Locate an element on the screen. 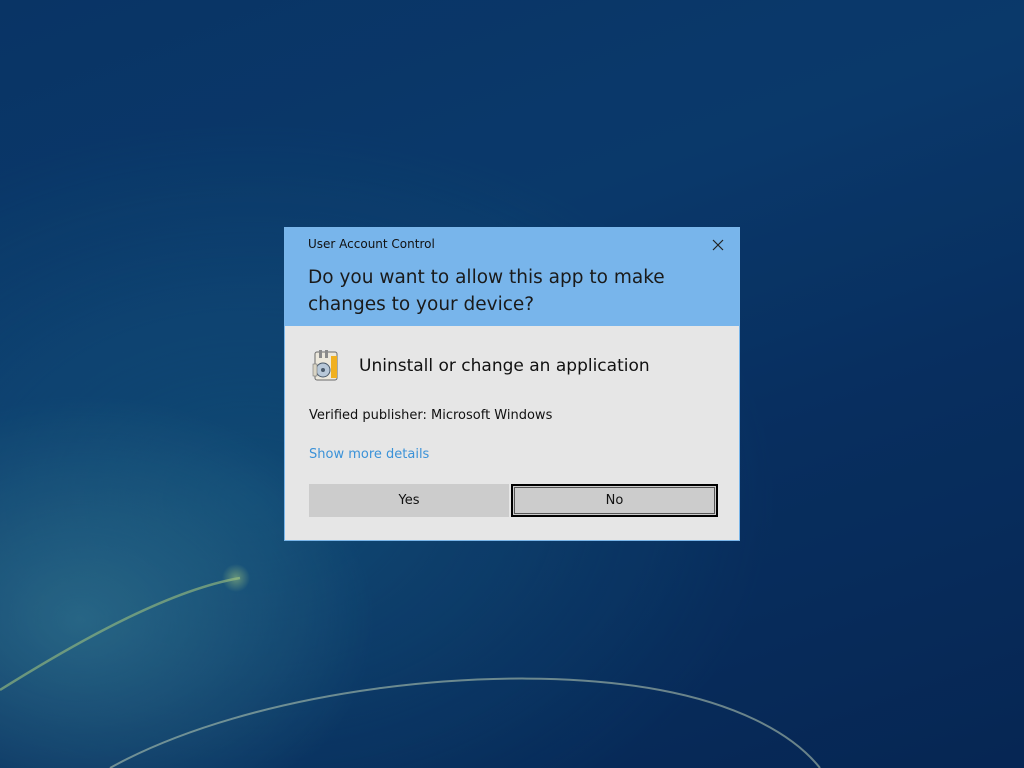  app-row: Uninstall or change an application is located at coordinates (480, 366).